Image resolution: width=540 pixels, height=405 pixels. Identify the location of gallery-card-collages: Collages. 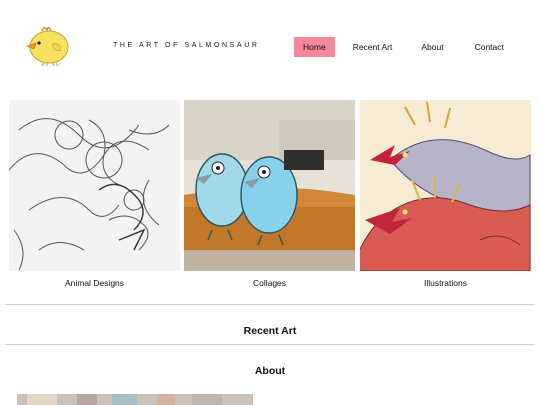
(269, 194).